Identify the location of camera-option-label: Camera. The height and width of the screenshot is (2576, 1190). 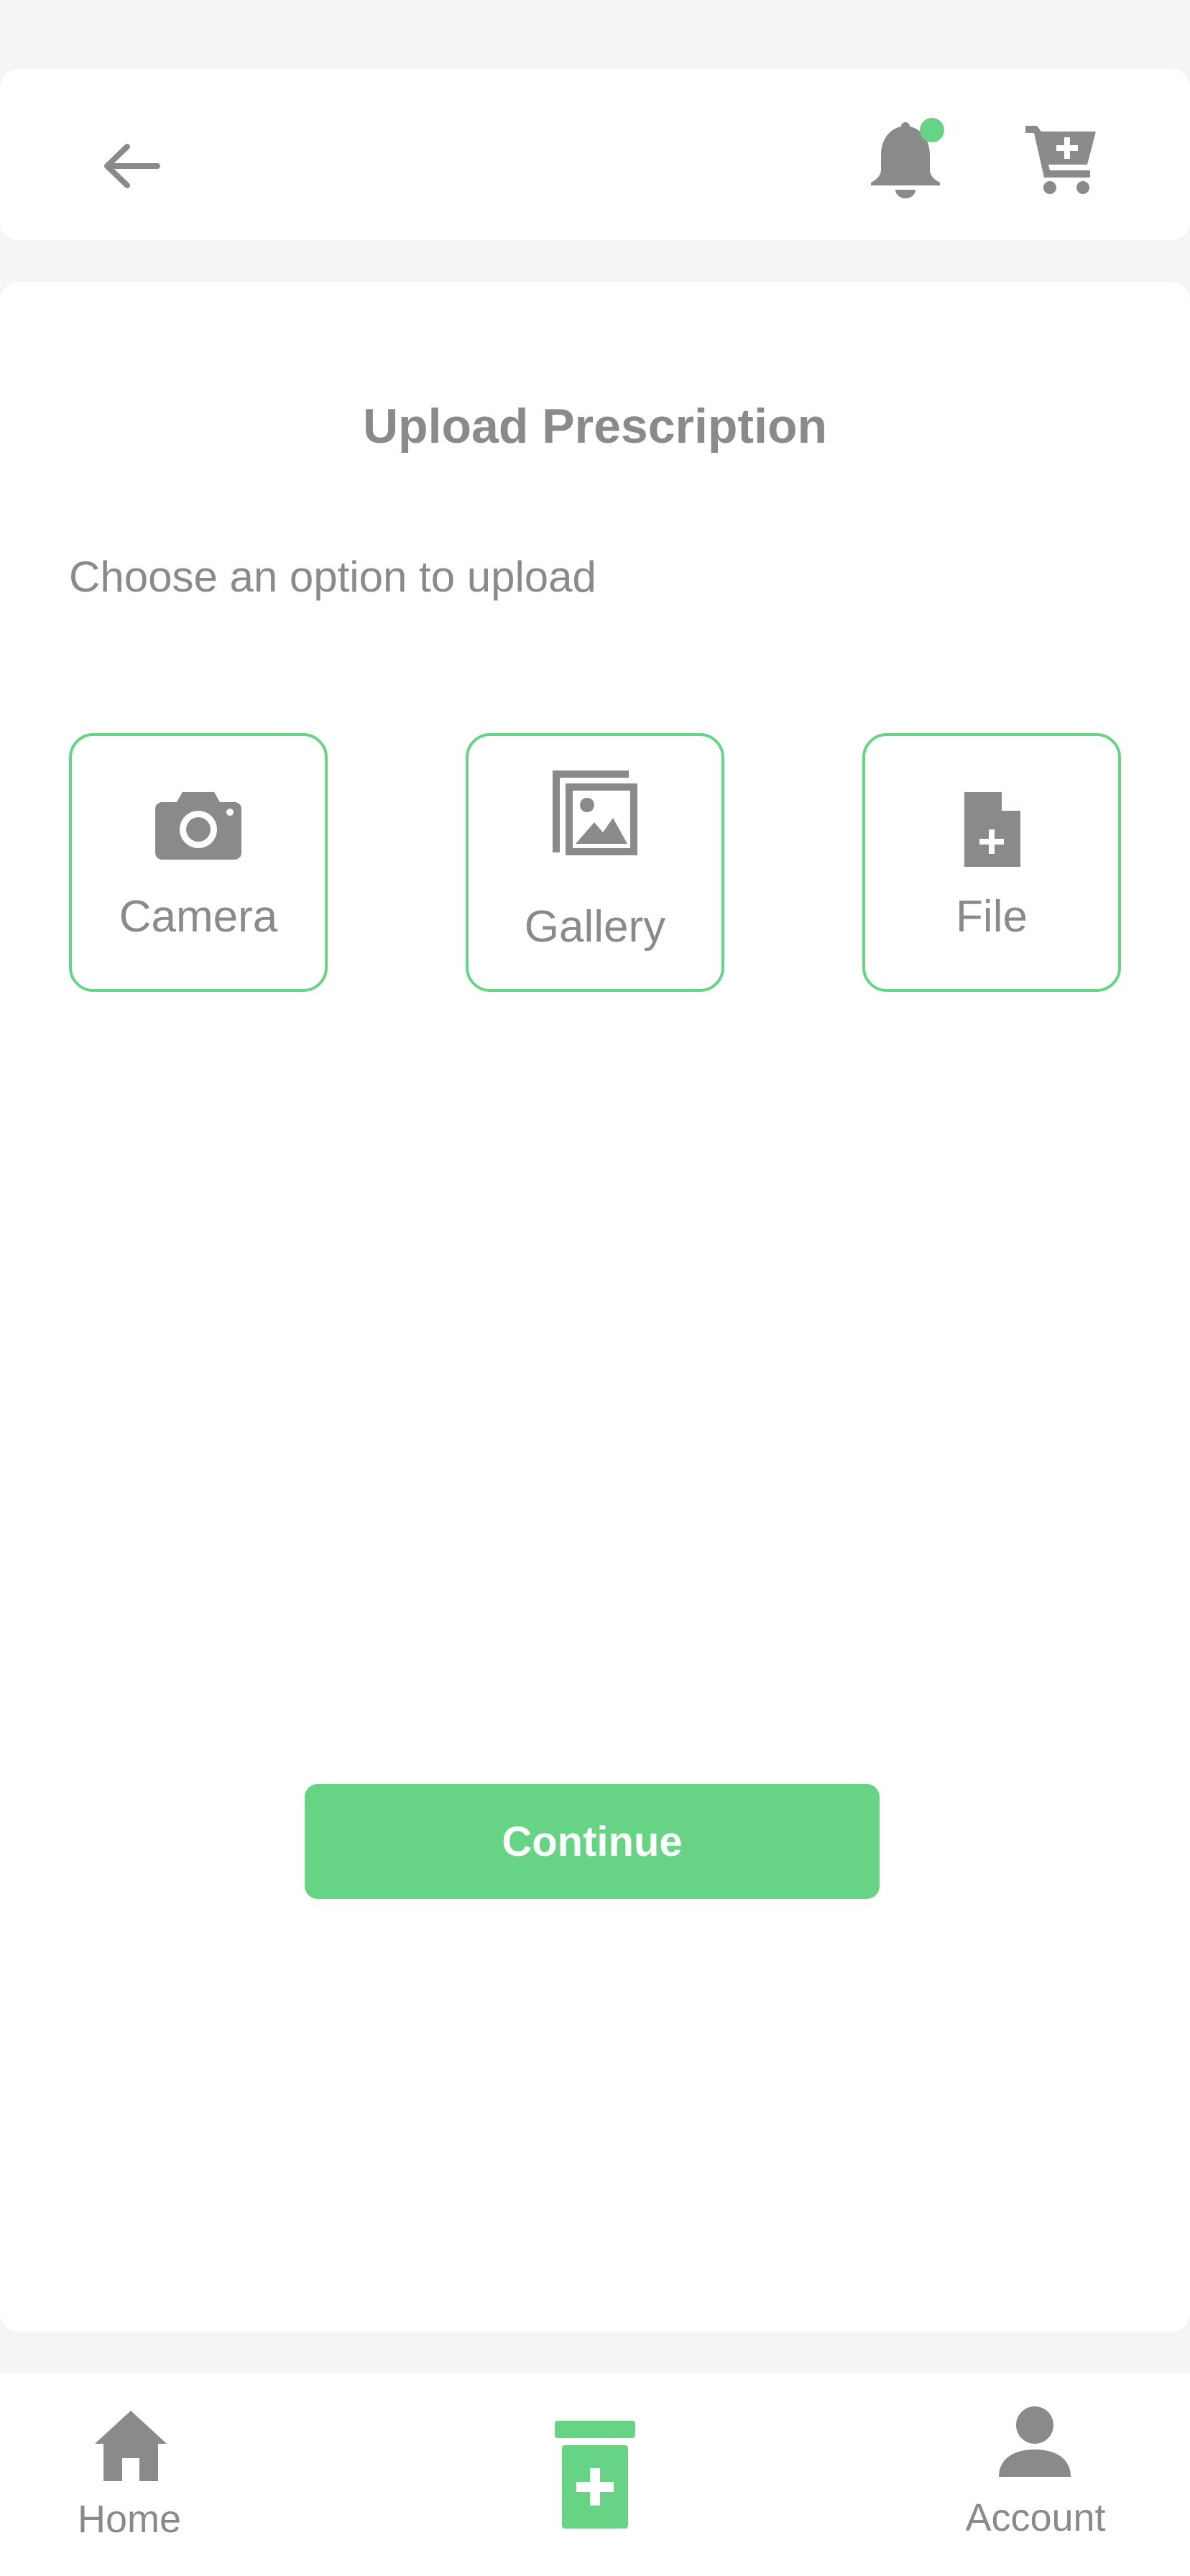
(198, 917).